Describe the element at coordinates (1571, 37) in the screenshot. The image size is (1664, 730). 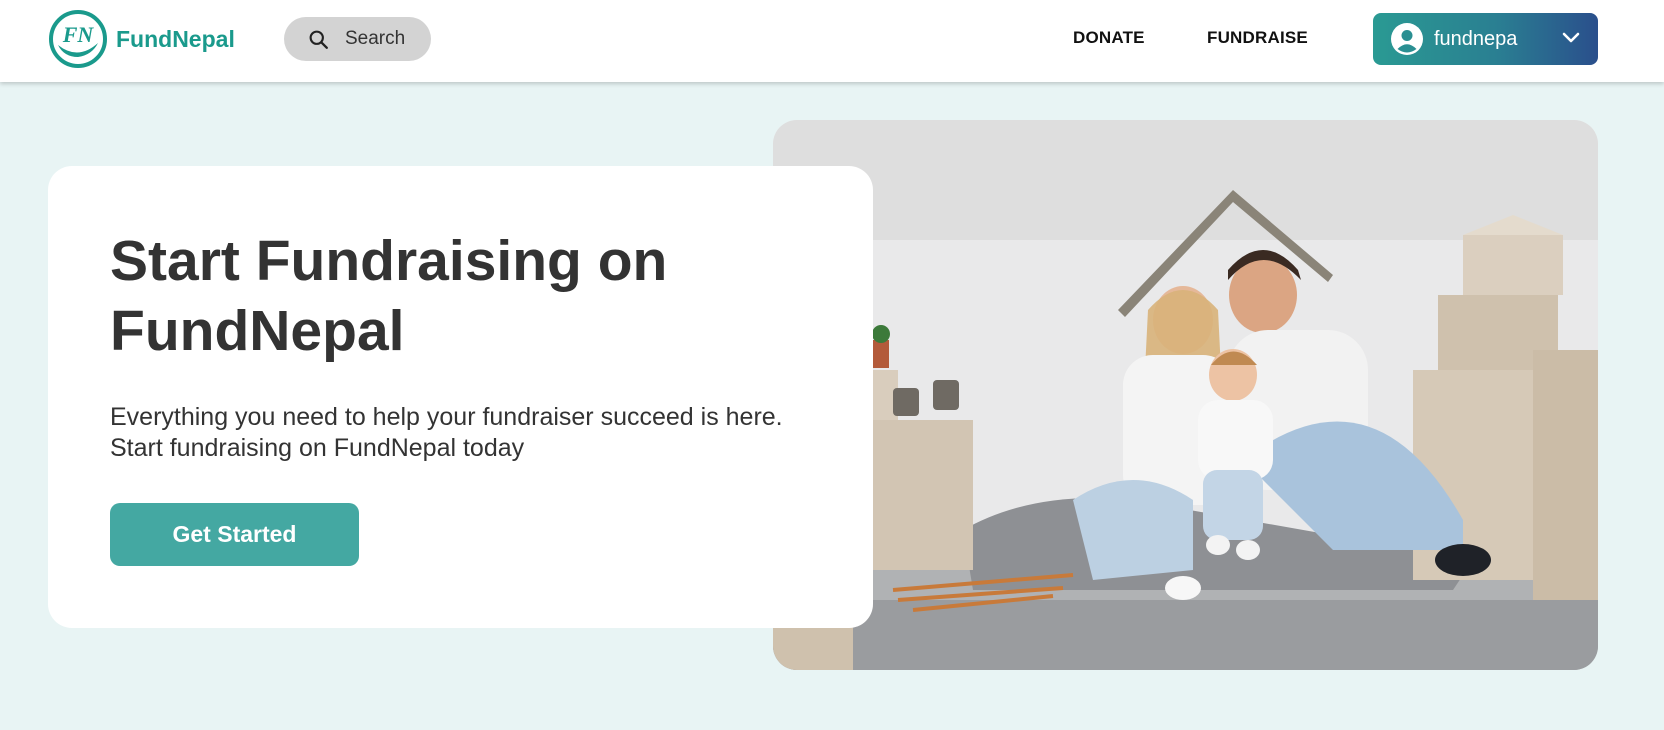
I see `chevron-down-icon` at that location.